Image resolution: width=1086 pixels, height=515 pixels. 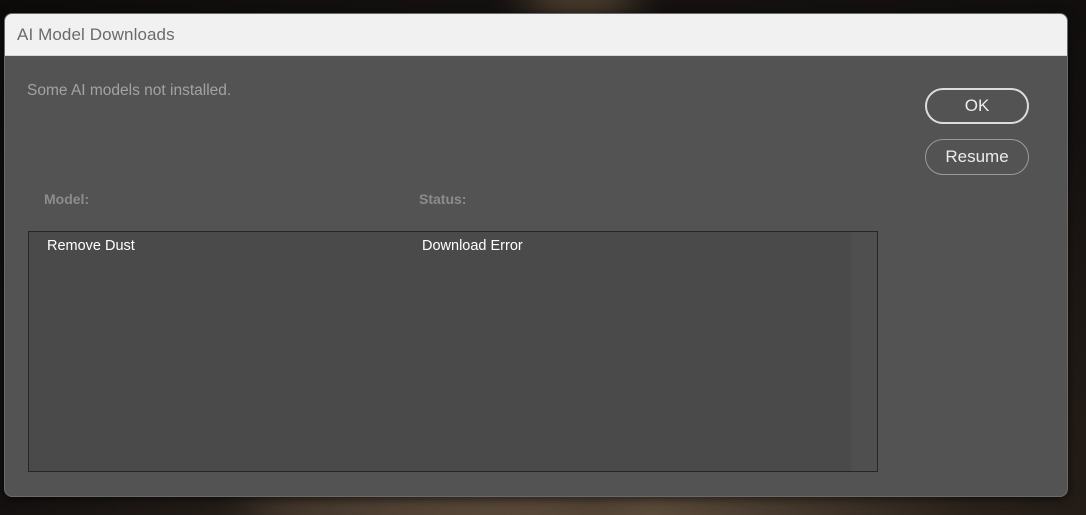 I want to click on model-status: Download Error, so click(x=472, y=246).